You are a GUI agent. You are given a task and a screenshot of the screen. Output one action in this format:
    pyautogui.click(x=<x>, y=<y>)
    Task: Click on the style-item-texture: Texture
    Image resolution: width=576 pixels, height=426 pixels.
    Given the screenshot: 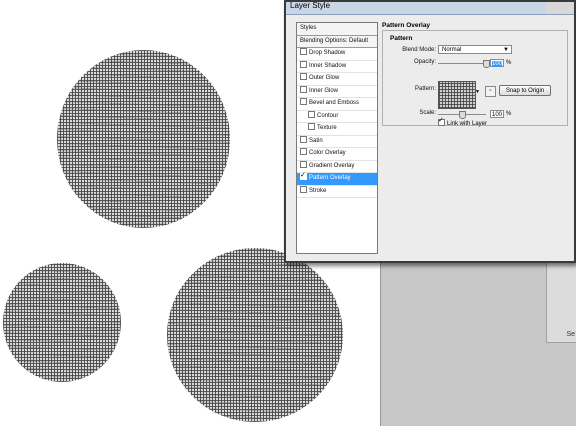 What is the action you would take?
    pyautogui.click(x=337, y=129)
    